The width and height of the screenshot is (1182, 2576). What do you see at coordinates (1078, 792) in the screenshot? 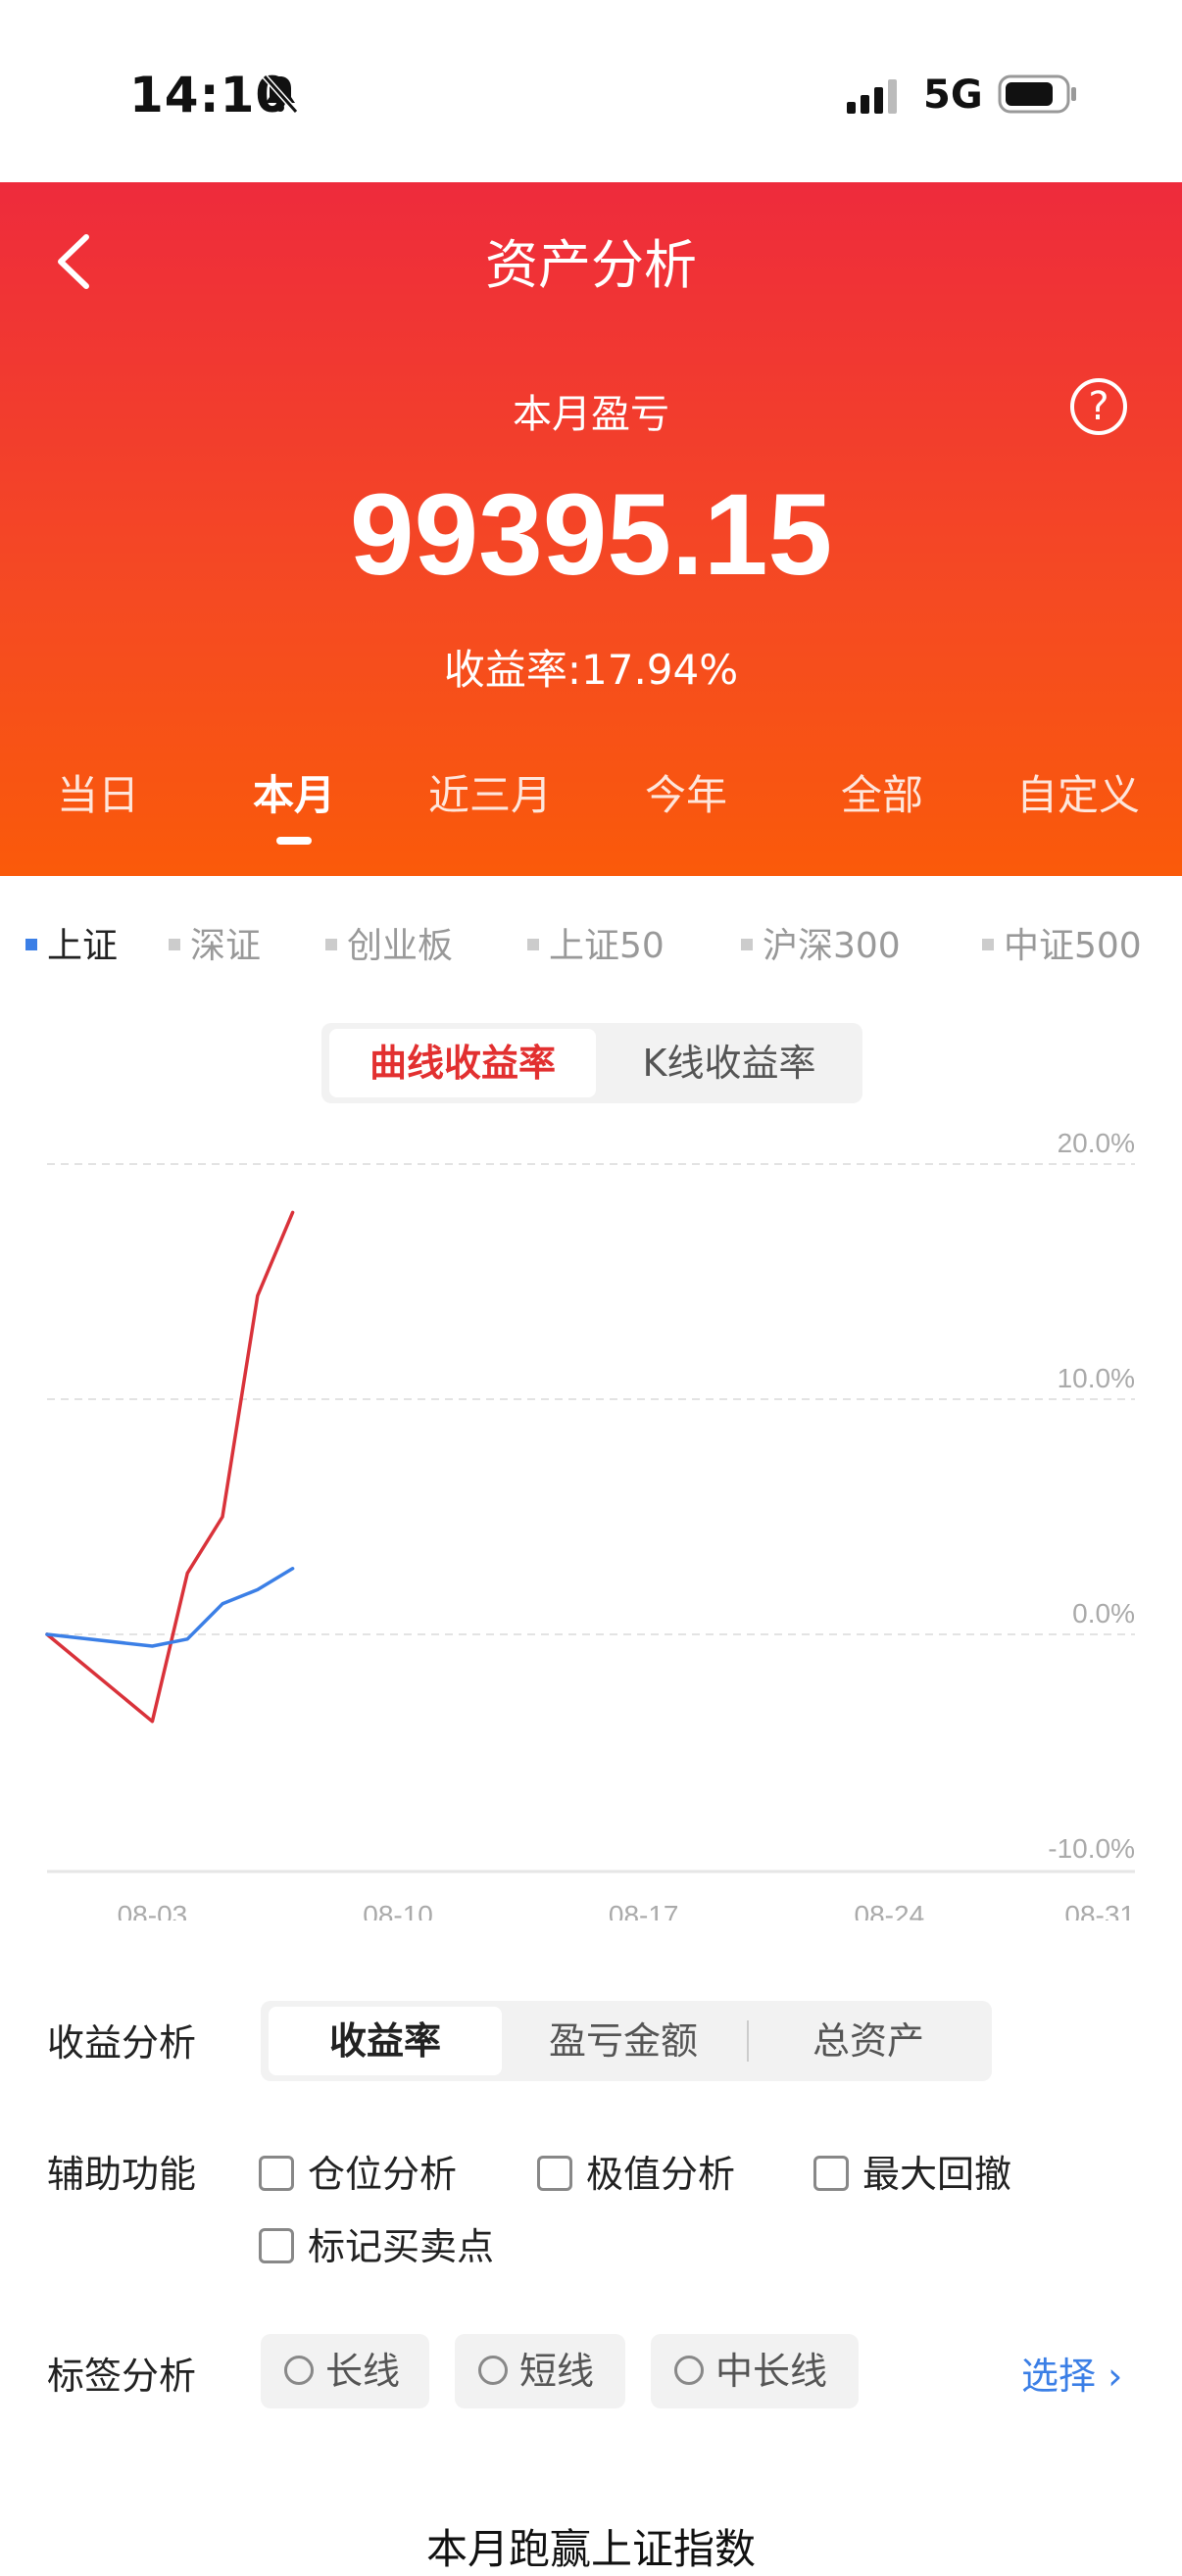
I see `tab-custom: 自定义` at bounding box center [1078, 792].